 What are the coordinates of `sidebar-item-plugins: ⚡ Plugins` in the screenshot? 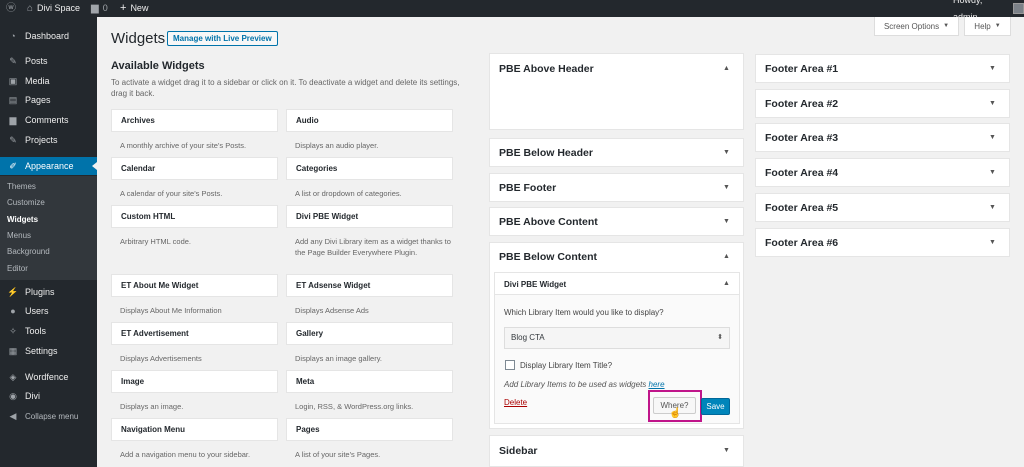 It's located at (48, 292).